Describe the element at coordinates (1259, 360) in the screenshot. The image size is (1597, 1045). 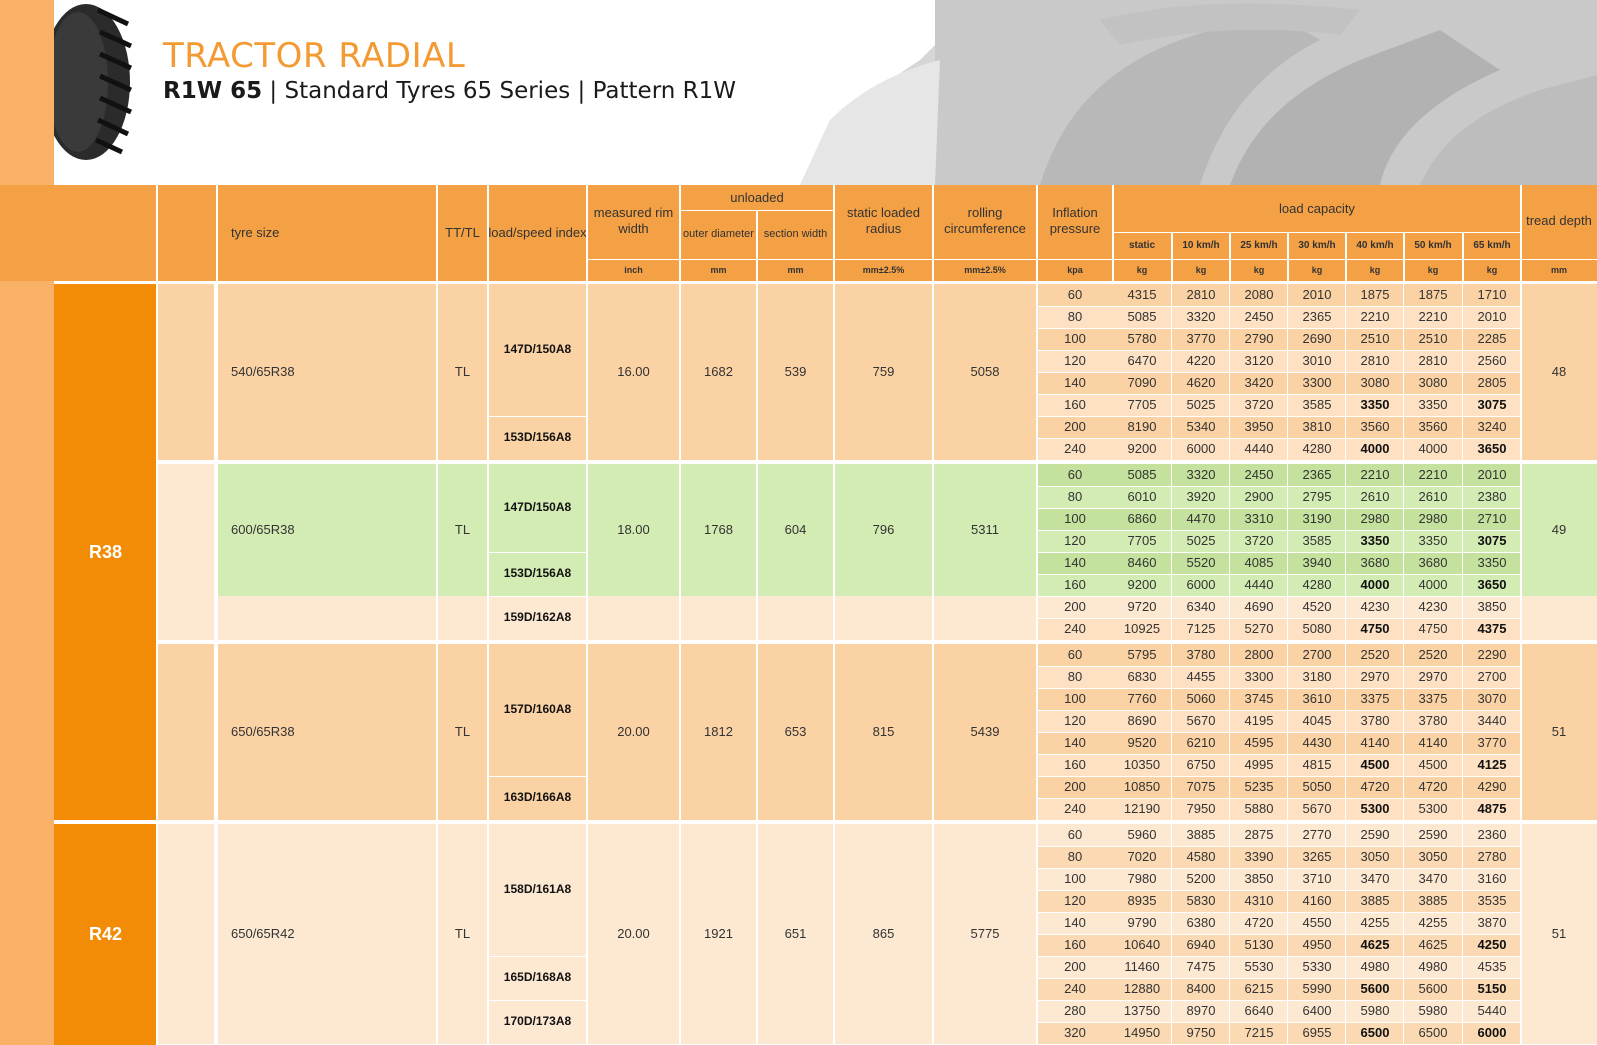
I see `load-capacity: 3120` at that location.